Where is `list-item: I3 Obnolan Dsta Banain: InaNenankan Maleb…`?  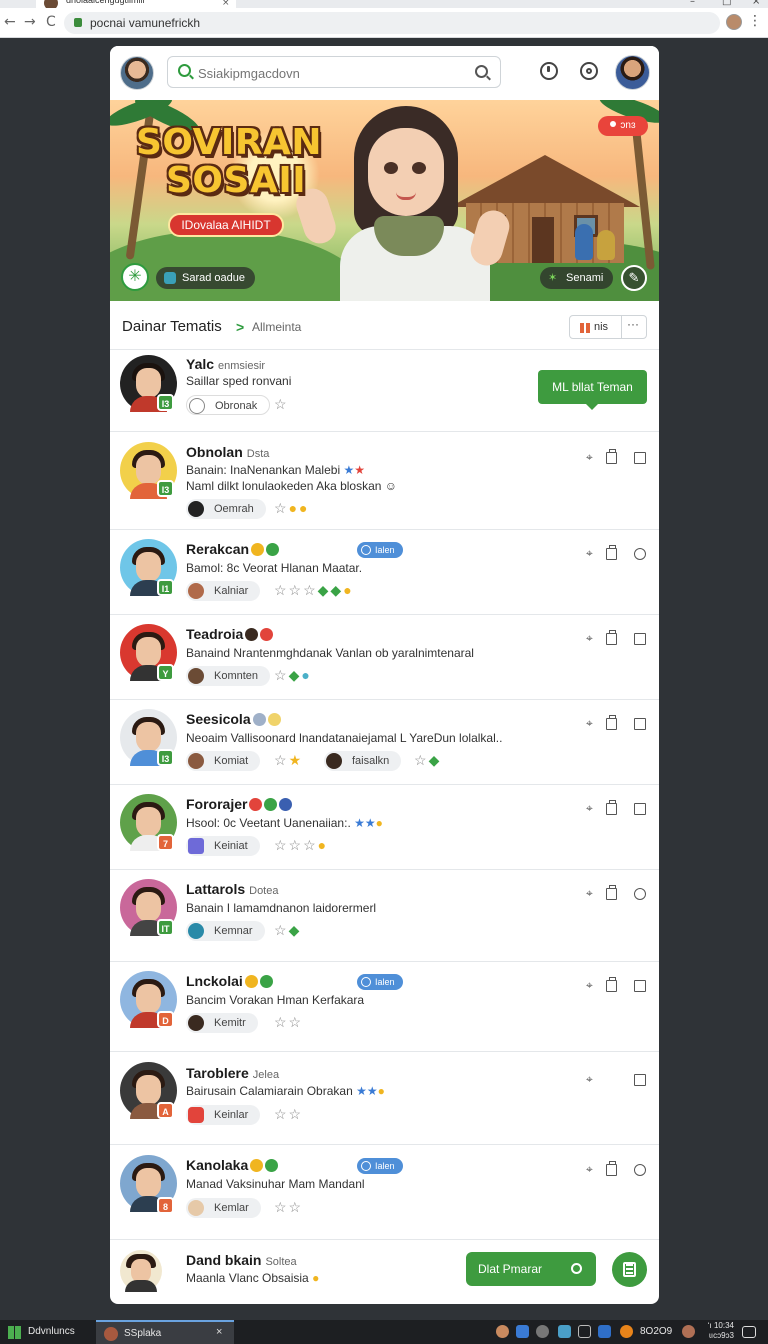 list-item: I3 Obnolan Dsta Banain: InaNenankan Maleb… is located at coordinates (384, 480).